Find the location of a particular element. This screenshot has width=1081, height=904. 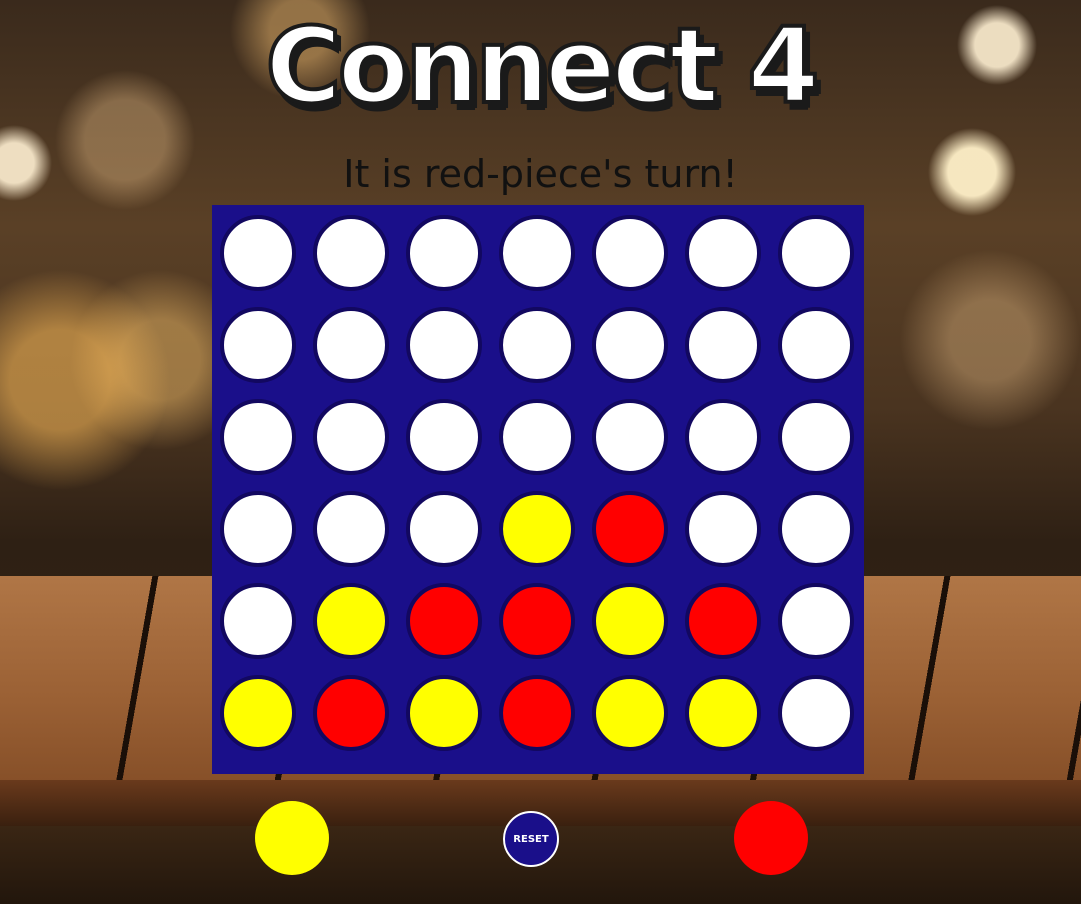

turn-status: It is red-piece's turn! is located at coordinates (540, 174).